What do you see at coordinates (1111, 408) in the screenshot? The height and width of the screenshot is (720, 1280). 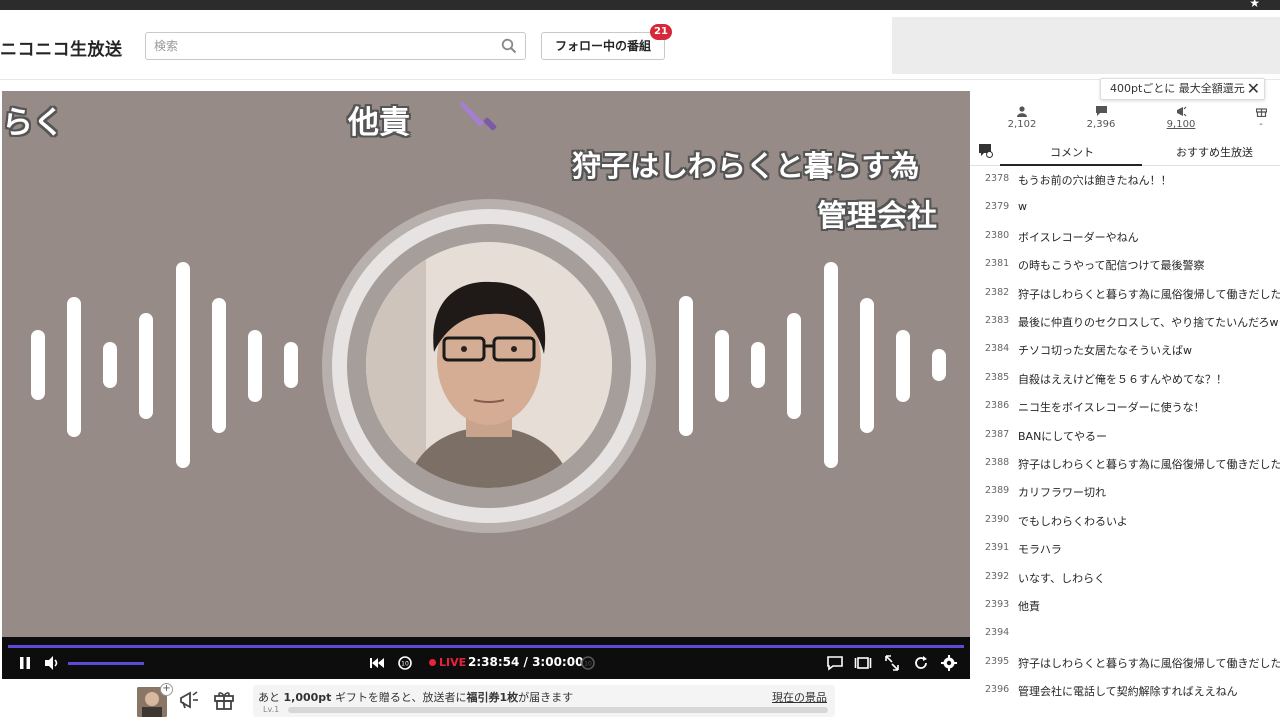 I see `comment-text: ニコ生をボイスレコーダーに使うな！` at bounding box center [1111, 408].